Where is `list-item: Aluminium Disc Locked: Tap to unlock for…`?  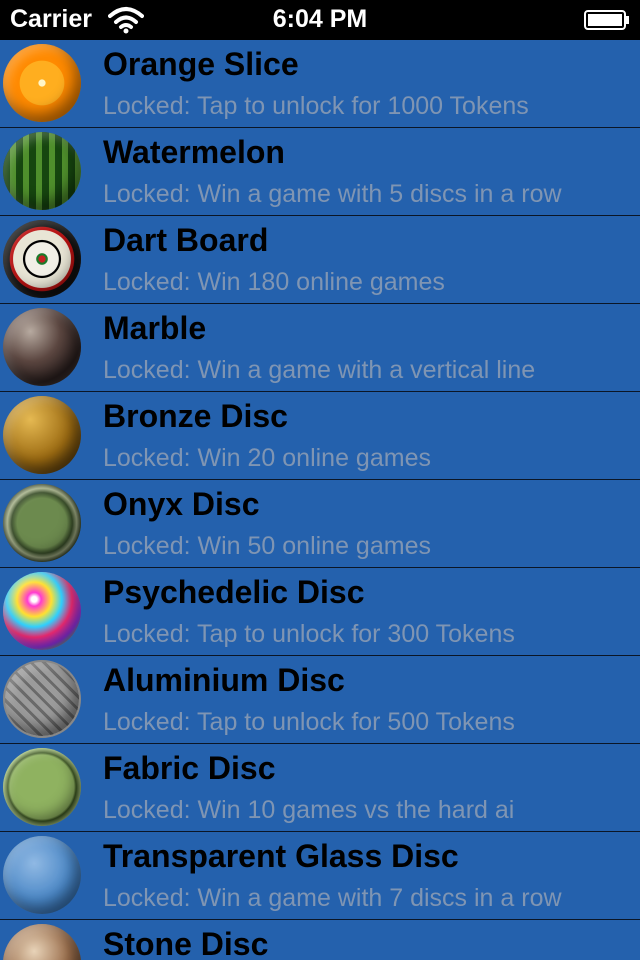
list-item: Aluminium Disc Locked: Tap to unlock for… is located at coordinates (320, 700).